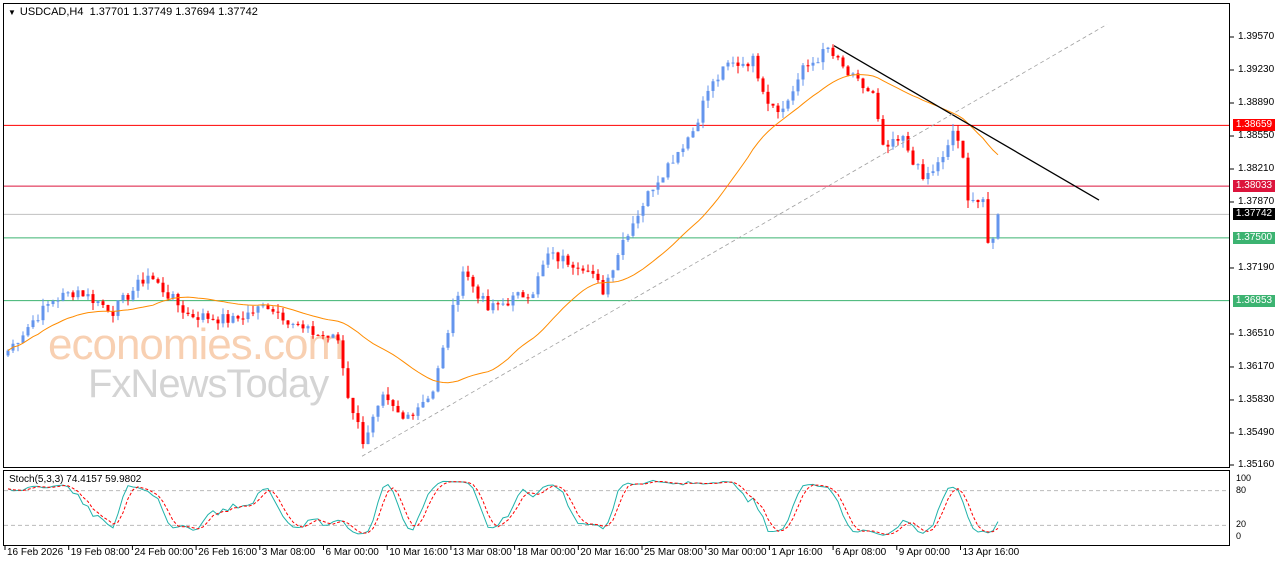 The width and height of the screenshot is (1280, 567). What do you see at coordinates (1254, 214) in the screenshot?
I see `level-price-tag: 1.37742` at bounding box center [1254, 214].